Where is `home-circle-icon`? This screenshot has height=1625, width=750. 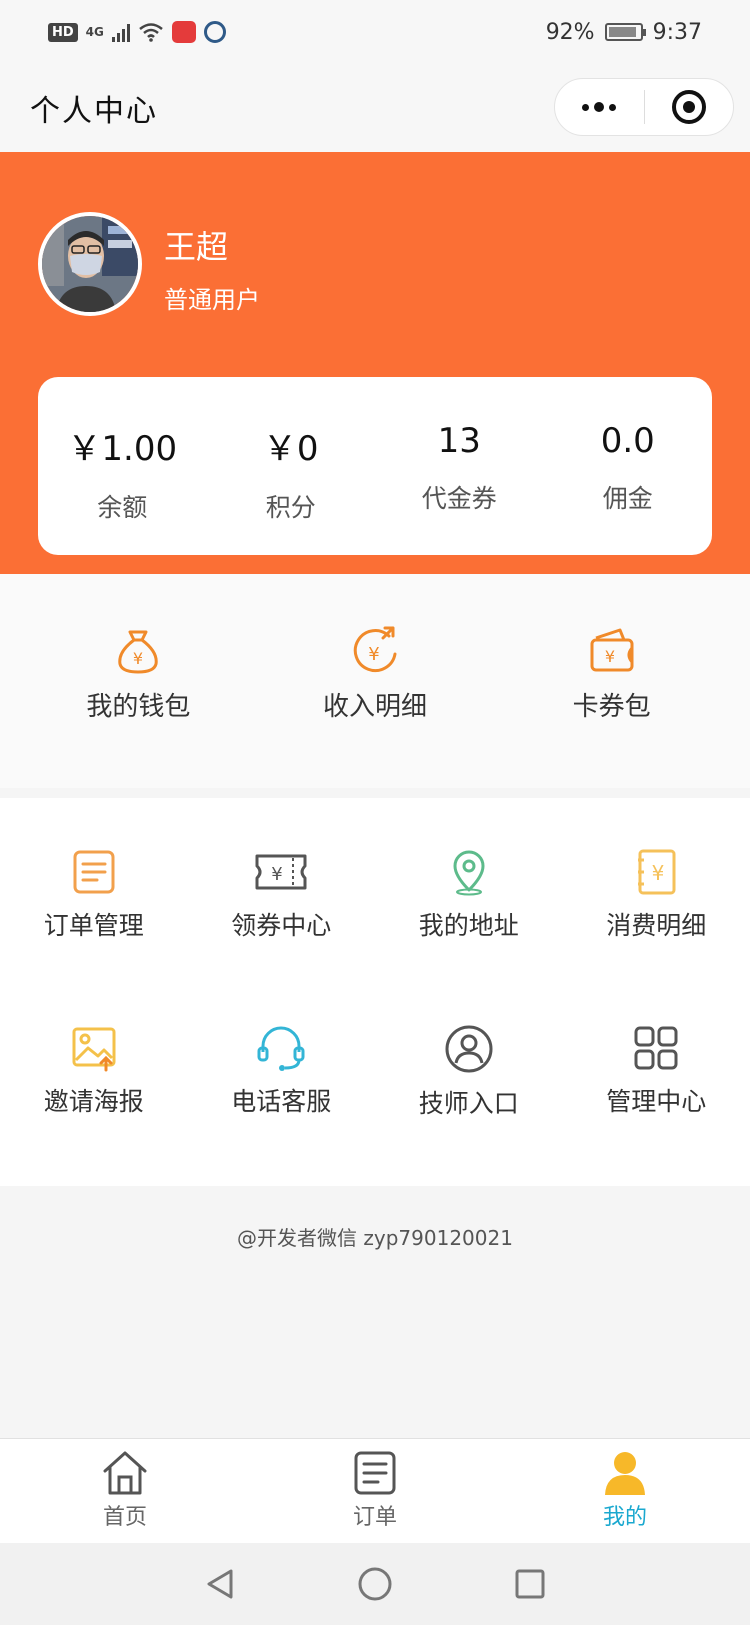
home-circle-icon is located at coordinates (375, 1584).